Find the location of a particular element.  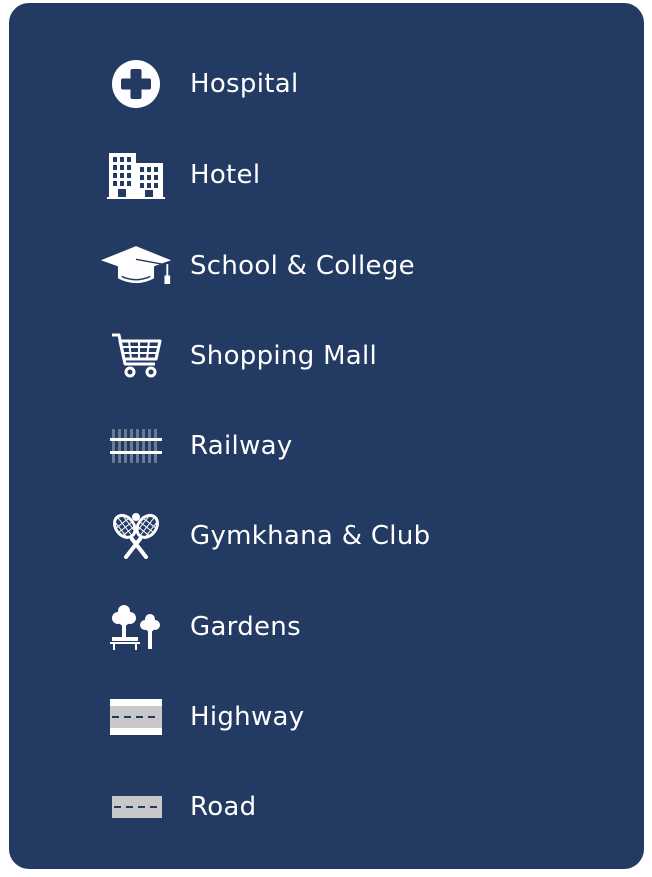

legend-label-school-college: School & College is located at coordinates (302, 266).